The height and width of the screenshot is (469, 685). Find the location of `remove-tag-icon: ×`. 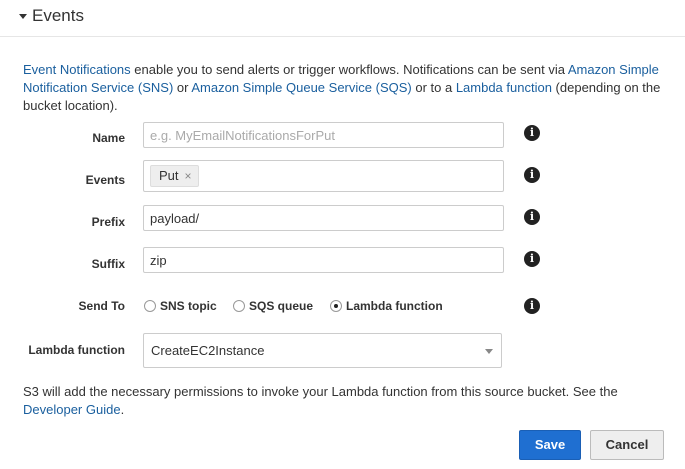

remove-tag-icon: × is located at coordinates (188, 176).